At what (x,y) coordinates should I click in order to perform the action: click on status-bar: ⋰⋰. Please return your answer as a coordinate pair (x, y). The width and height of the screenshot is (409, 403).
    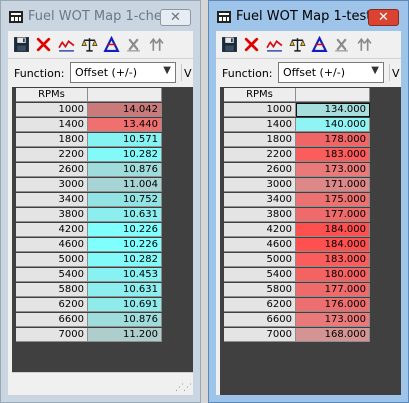
    Looking at the image, I should click on (102, 383).